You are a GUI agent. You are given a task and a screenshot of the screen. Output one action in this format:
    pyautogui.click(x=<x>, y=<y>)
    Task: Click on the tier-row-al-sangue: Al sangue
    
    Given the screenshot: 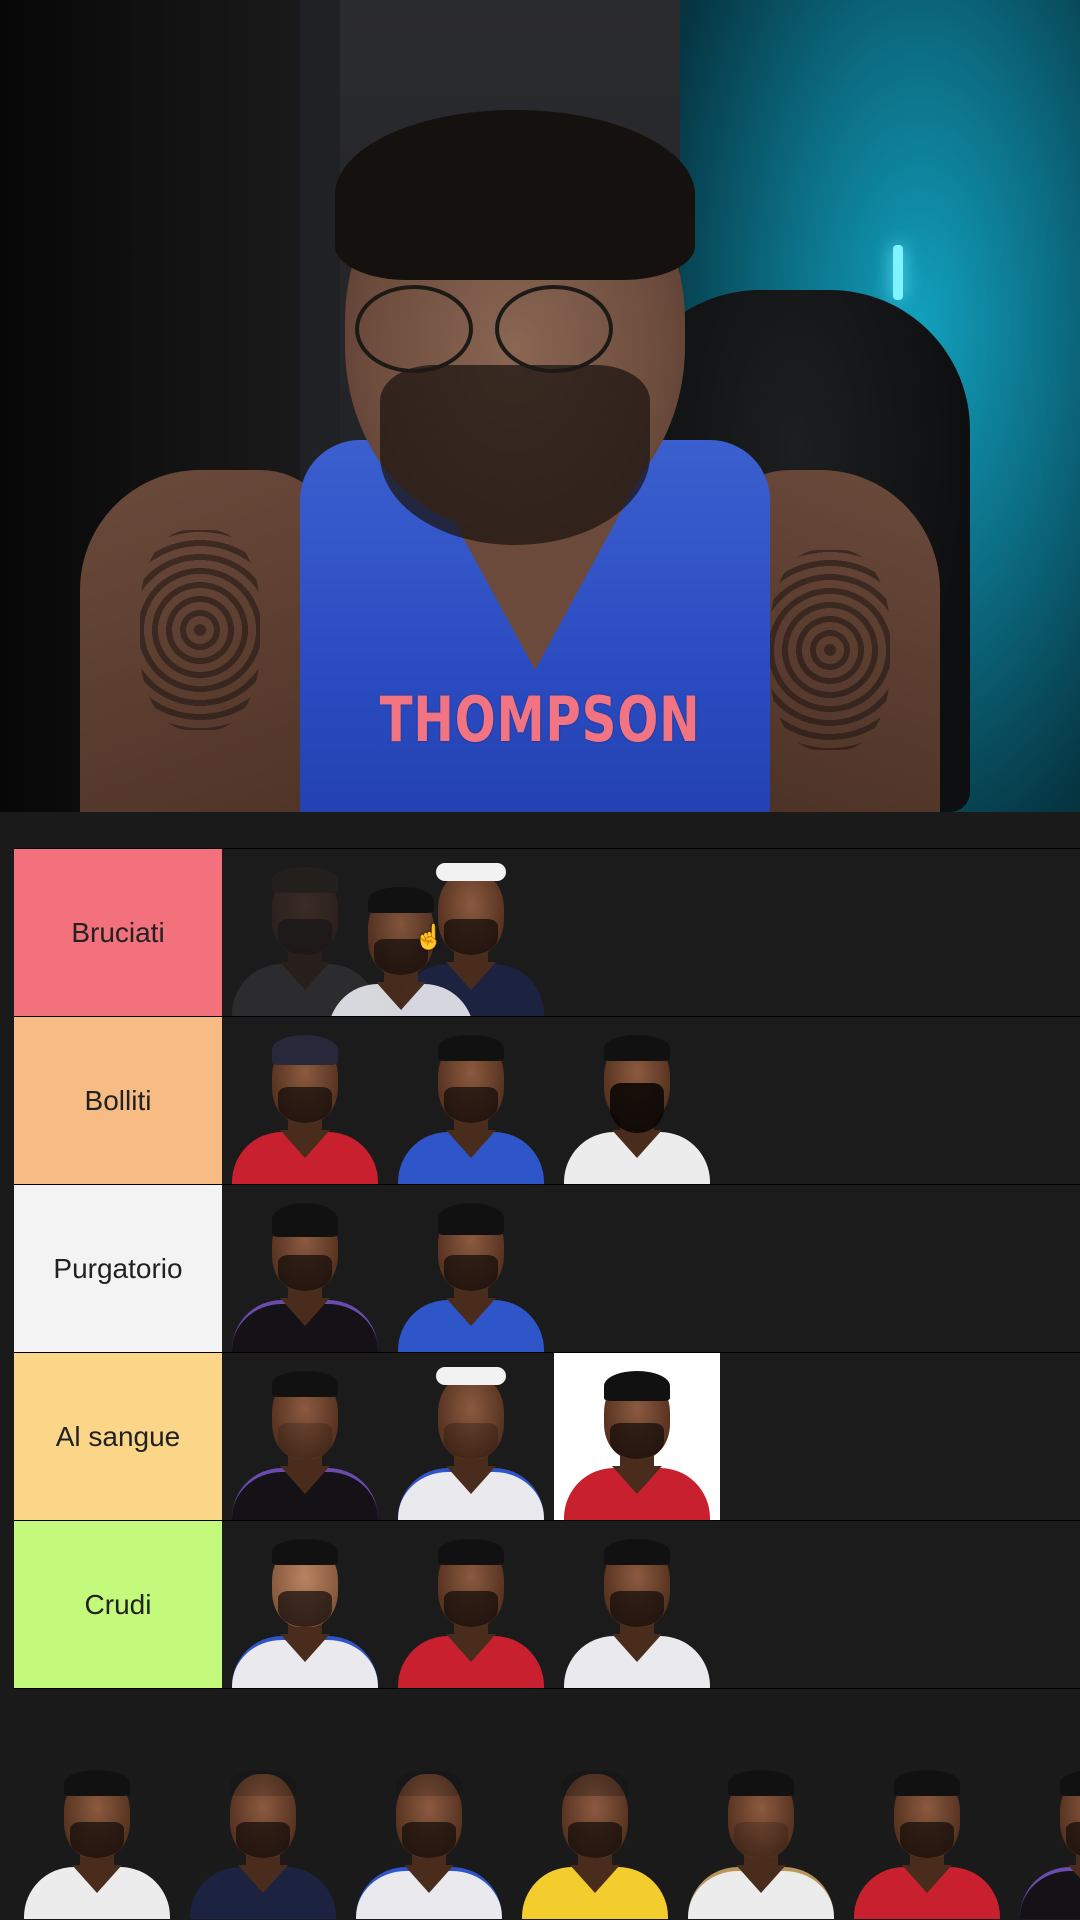 What is the action you would take?
    pyautogui.click(x=547, y=1436)
    